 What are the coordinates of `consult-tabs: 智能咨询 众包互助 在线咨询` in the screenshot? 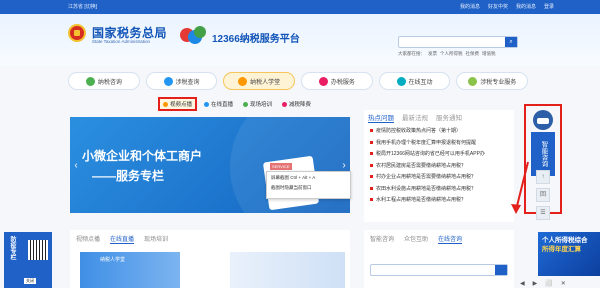 It's located at (439, 239).